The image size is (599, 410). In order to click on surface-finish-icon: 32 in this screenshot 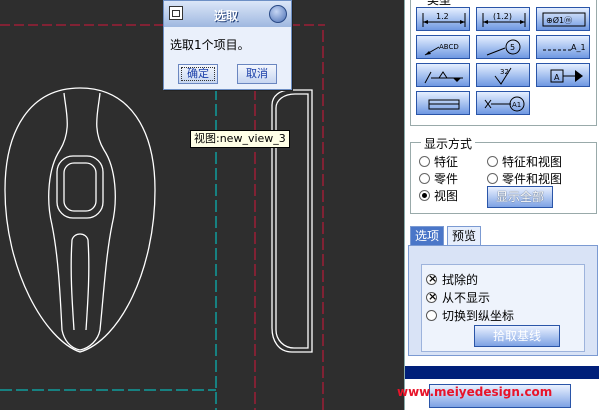, I will do `click(503, 76)`.